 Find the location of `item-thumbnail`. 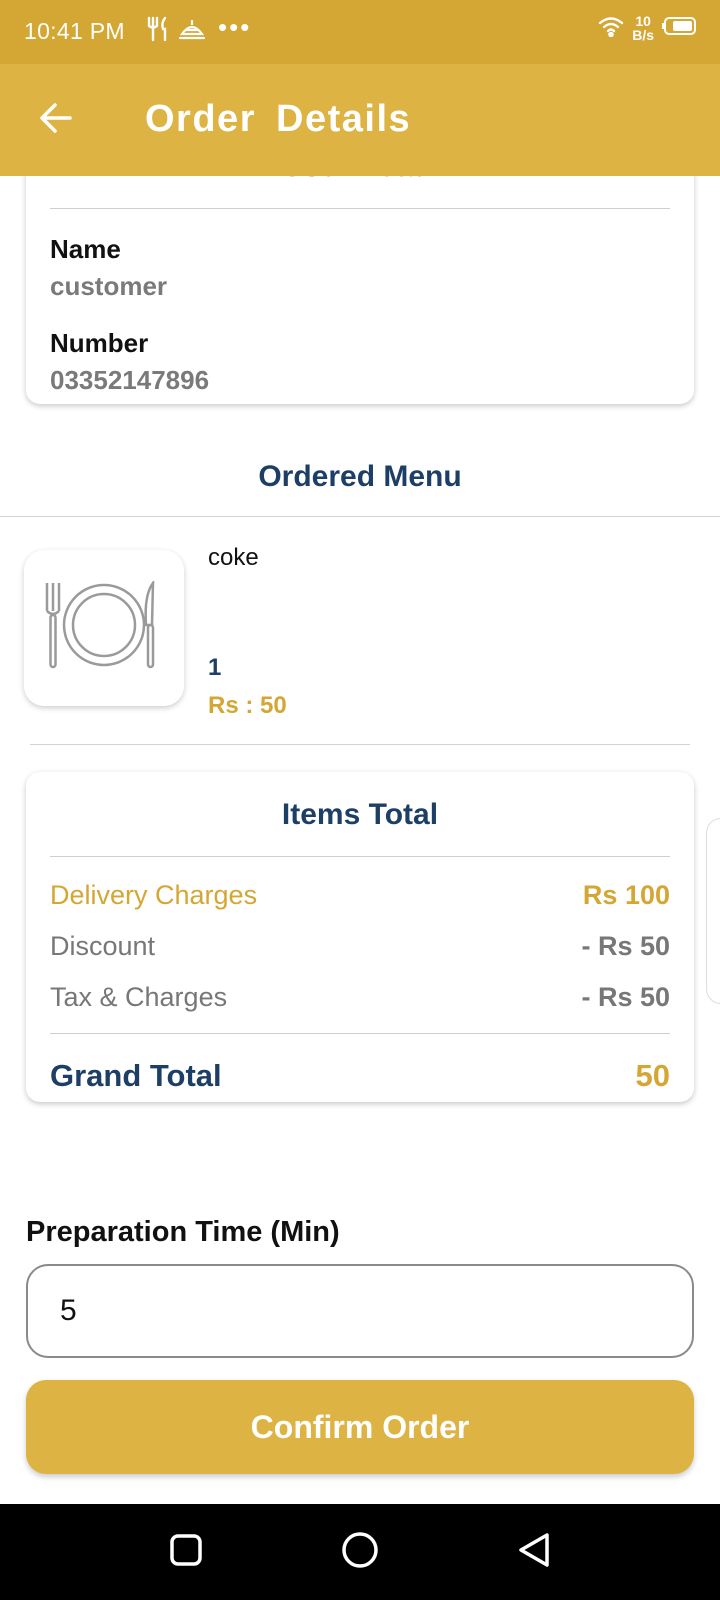

item-thumbnail is located at coordinates (104, 628).